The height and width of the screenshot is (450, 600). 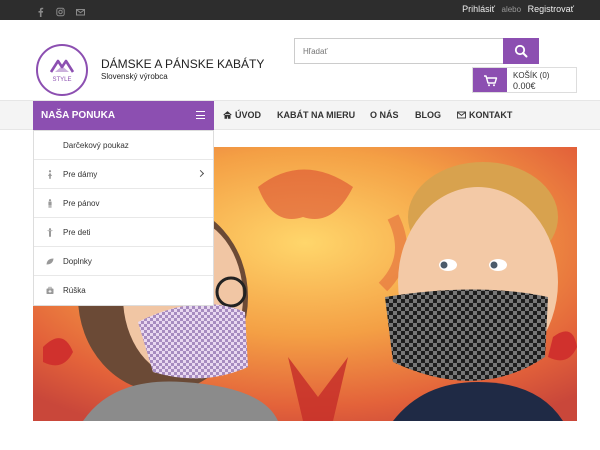 What do you see at coordinates (478, 9) in the screenshot?
I see `login-link: Prihlásiť` at bounding box center [478, 9].